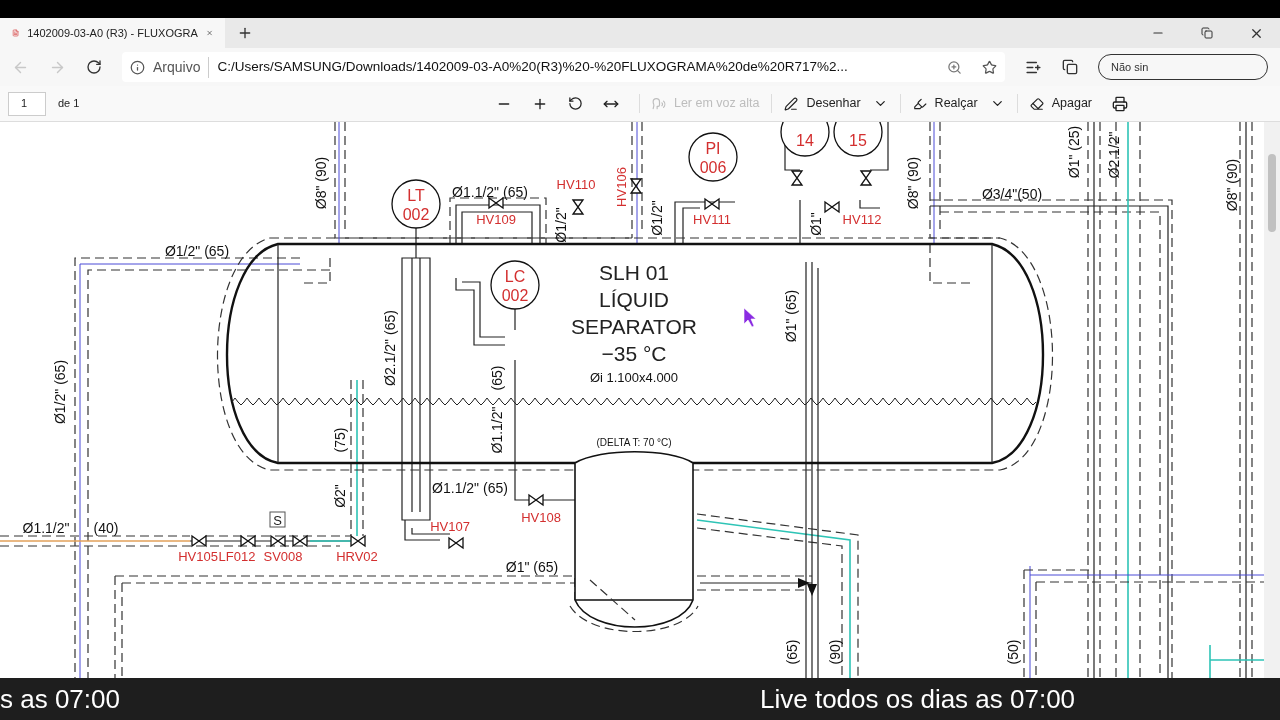 This screenshot has width=1280, height=720. What do you see at coordinates (245, 33) in the screenshot?
I see `new-tab-icon` at bounding box center [245, 33].